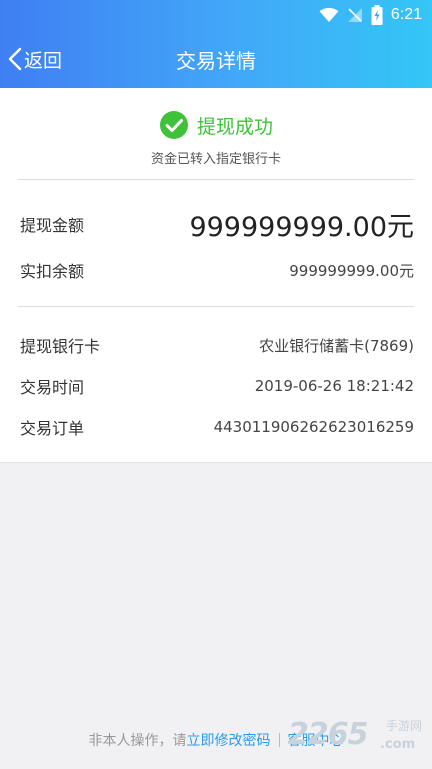 This screenshot has width=432, height=769. What do you see at coordinates (328, 734) in the screenshot?
I see `watermark-digits: 2265` at bounding box center [328, 734].